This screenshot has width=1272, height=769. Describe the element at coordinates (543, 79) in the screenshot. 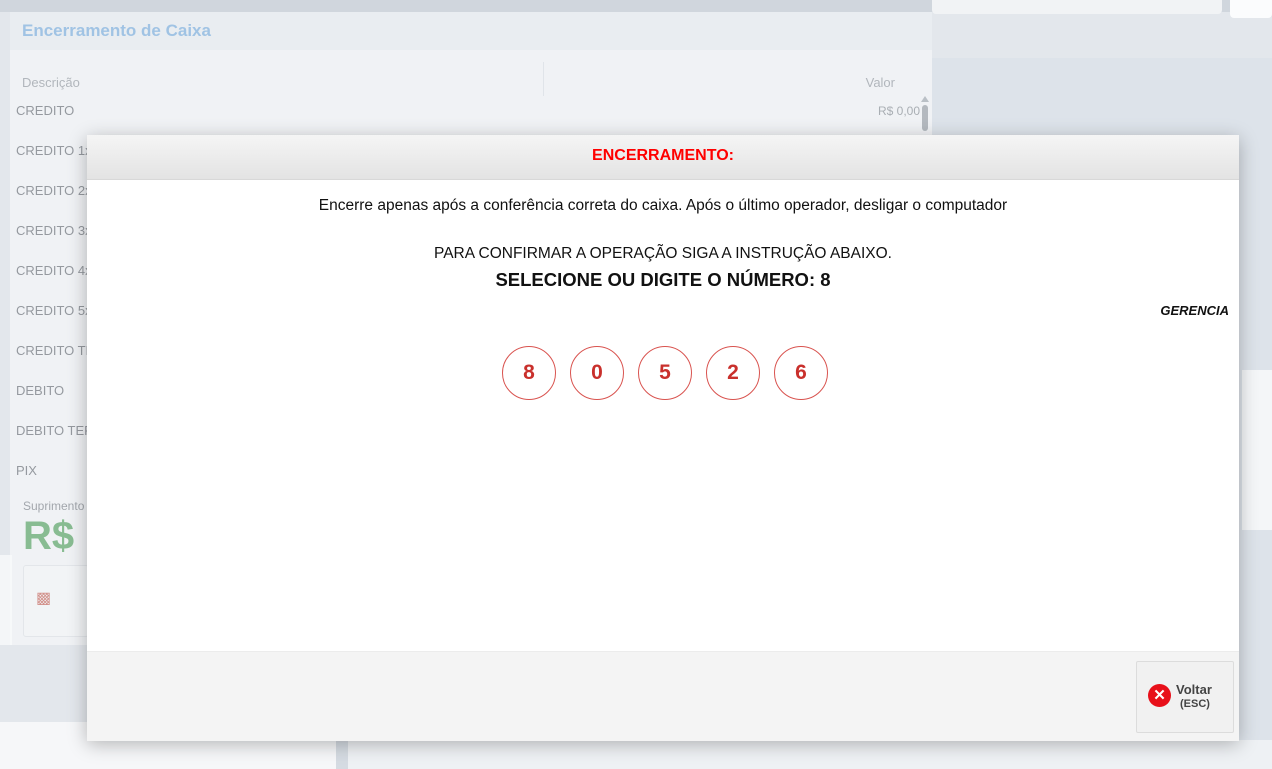

I see `column-divider` at that location.